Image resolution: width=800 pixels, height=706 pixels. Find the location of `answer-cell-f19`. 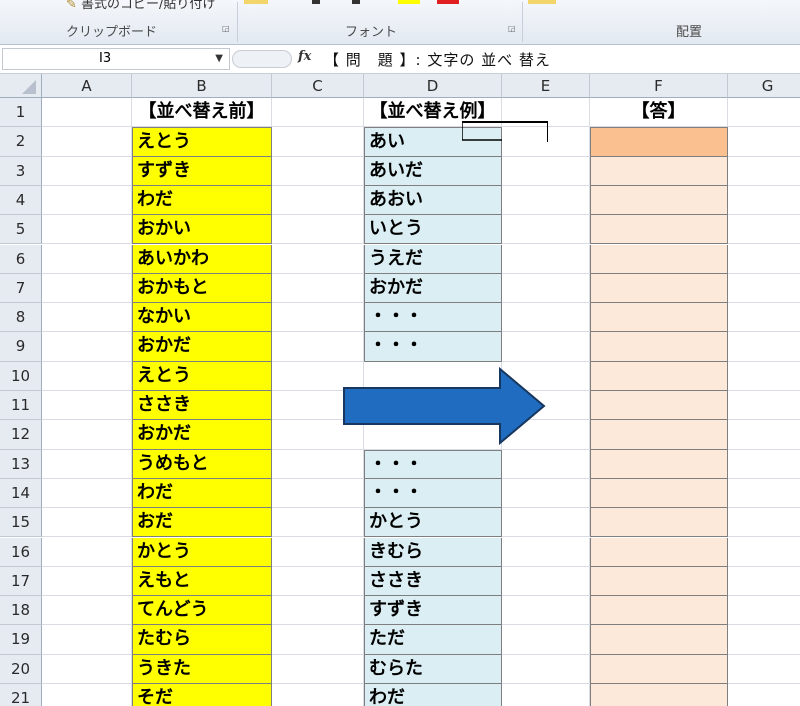

answer-cell-f19 is located at coordinates (659, 640).